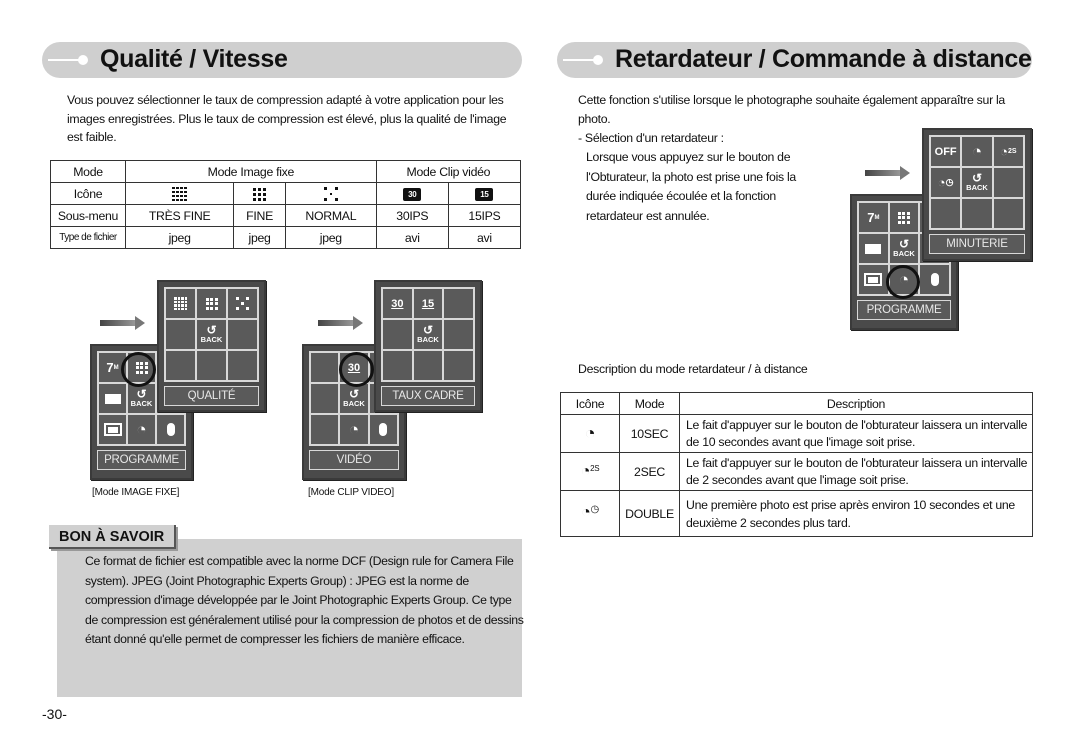  What do you see at coordinates (977, 244) in the screenshot?
I see `timer-label: MINUTERIE` at bounding box center [977, 244].